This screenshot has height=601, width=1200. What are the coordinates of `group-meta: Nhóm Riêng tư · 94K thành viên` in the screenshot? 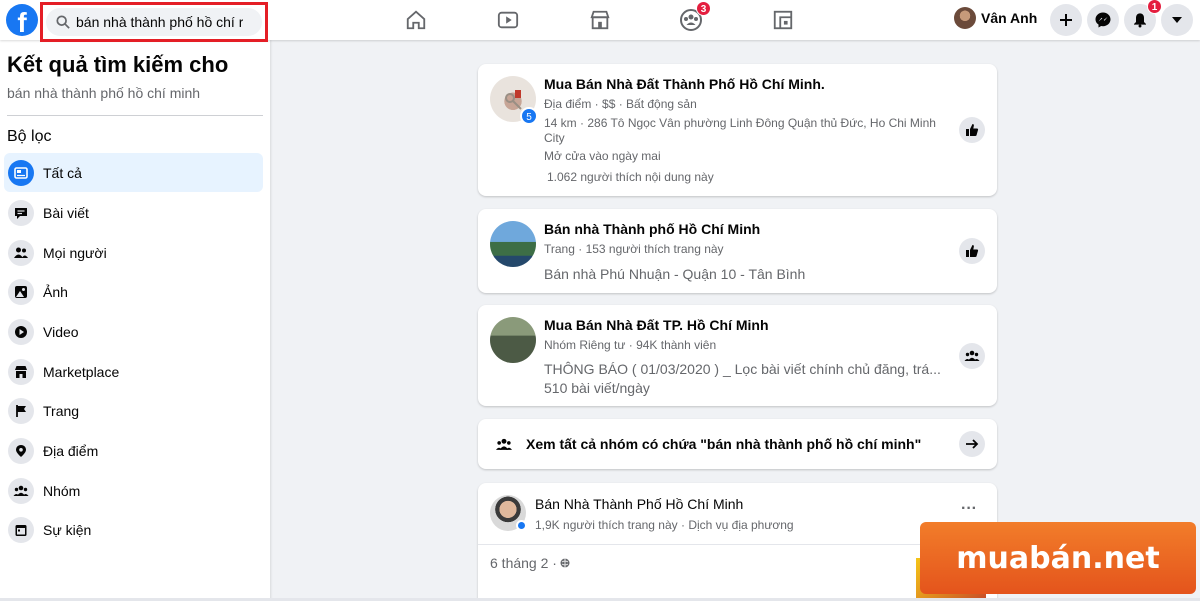 It's located at (630, 345).